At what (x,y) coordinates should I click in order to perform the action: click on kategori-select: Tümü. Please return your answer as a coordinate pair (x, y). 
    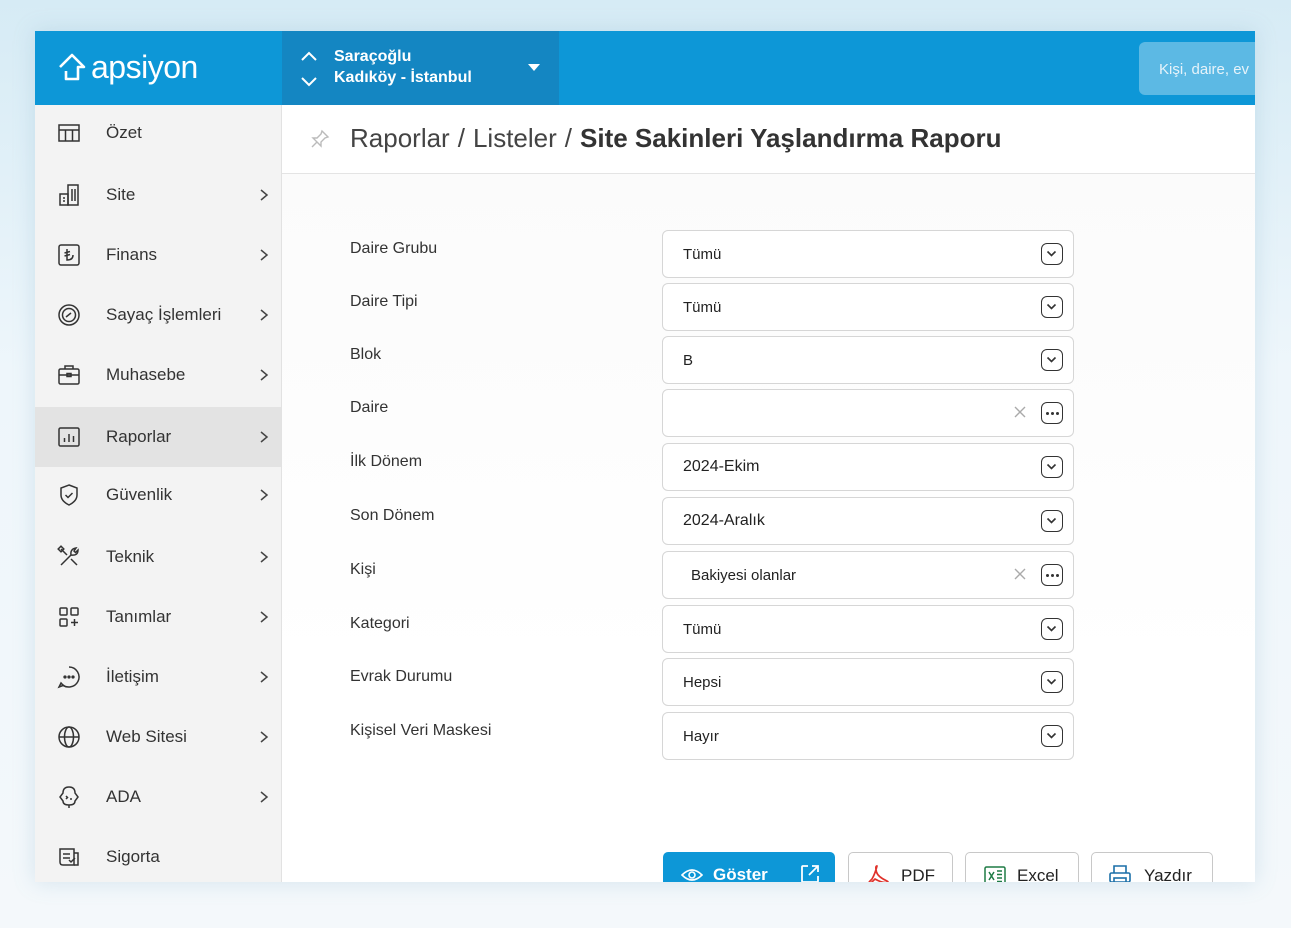
    Looking at the image, I should click on (868, 629).